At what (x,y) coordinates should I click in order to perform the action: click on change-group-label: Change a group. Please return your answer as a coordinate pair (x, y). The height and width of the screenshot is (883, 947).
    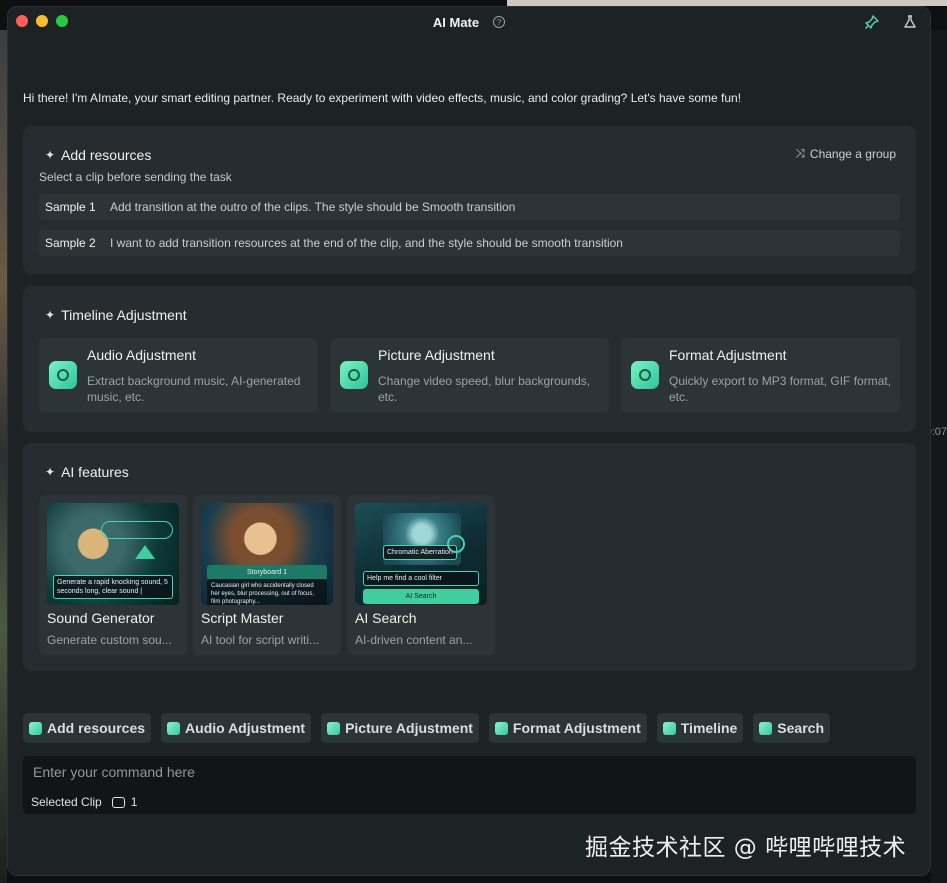
    Looking at the image, I should click on (852, 153).